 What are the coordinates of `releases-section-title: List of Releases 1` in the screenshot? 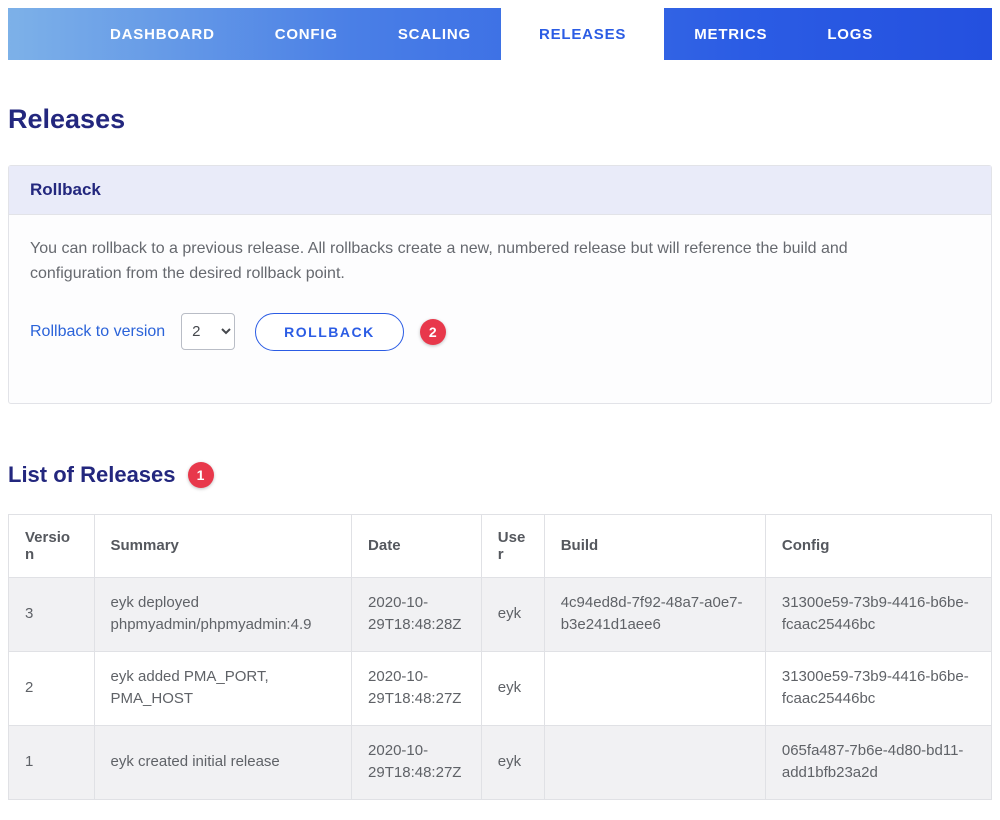 It's located at (500, 474).